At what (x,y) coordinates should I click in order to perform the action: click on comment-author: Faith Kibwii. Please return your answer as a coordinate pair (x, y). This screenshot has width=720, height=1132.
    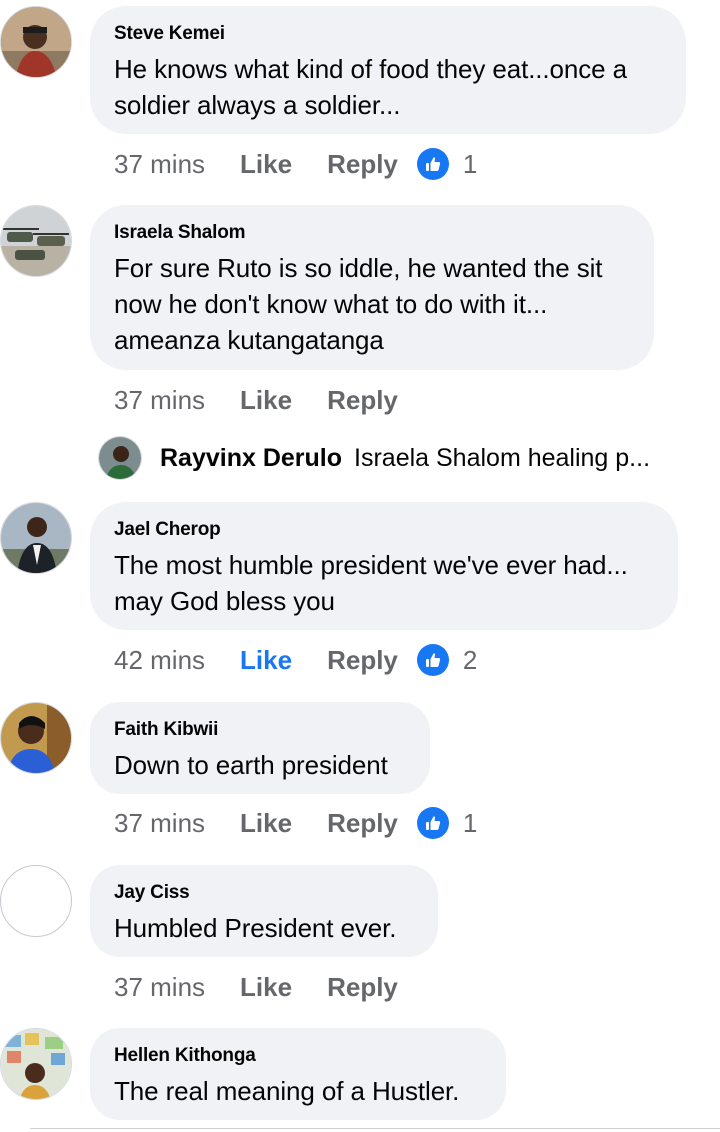
    Looking at the image, I should click on (259, 730).